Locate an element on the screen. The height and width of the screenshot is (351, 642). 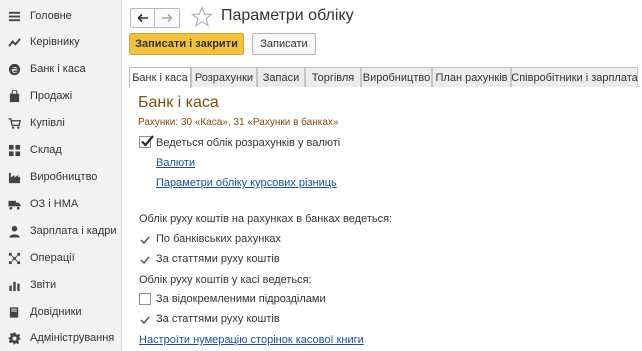
sidebar-item-label: Купівлі is located at coordinates (47, 123).